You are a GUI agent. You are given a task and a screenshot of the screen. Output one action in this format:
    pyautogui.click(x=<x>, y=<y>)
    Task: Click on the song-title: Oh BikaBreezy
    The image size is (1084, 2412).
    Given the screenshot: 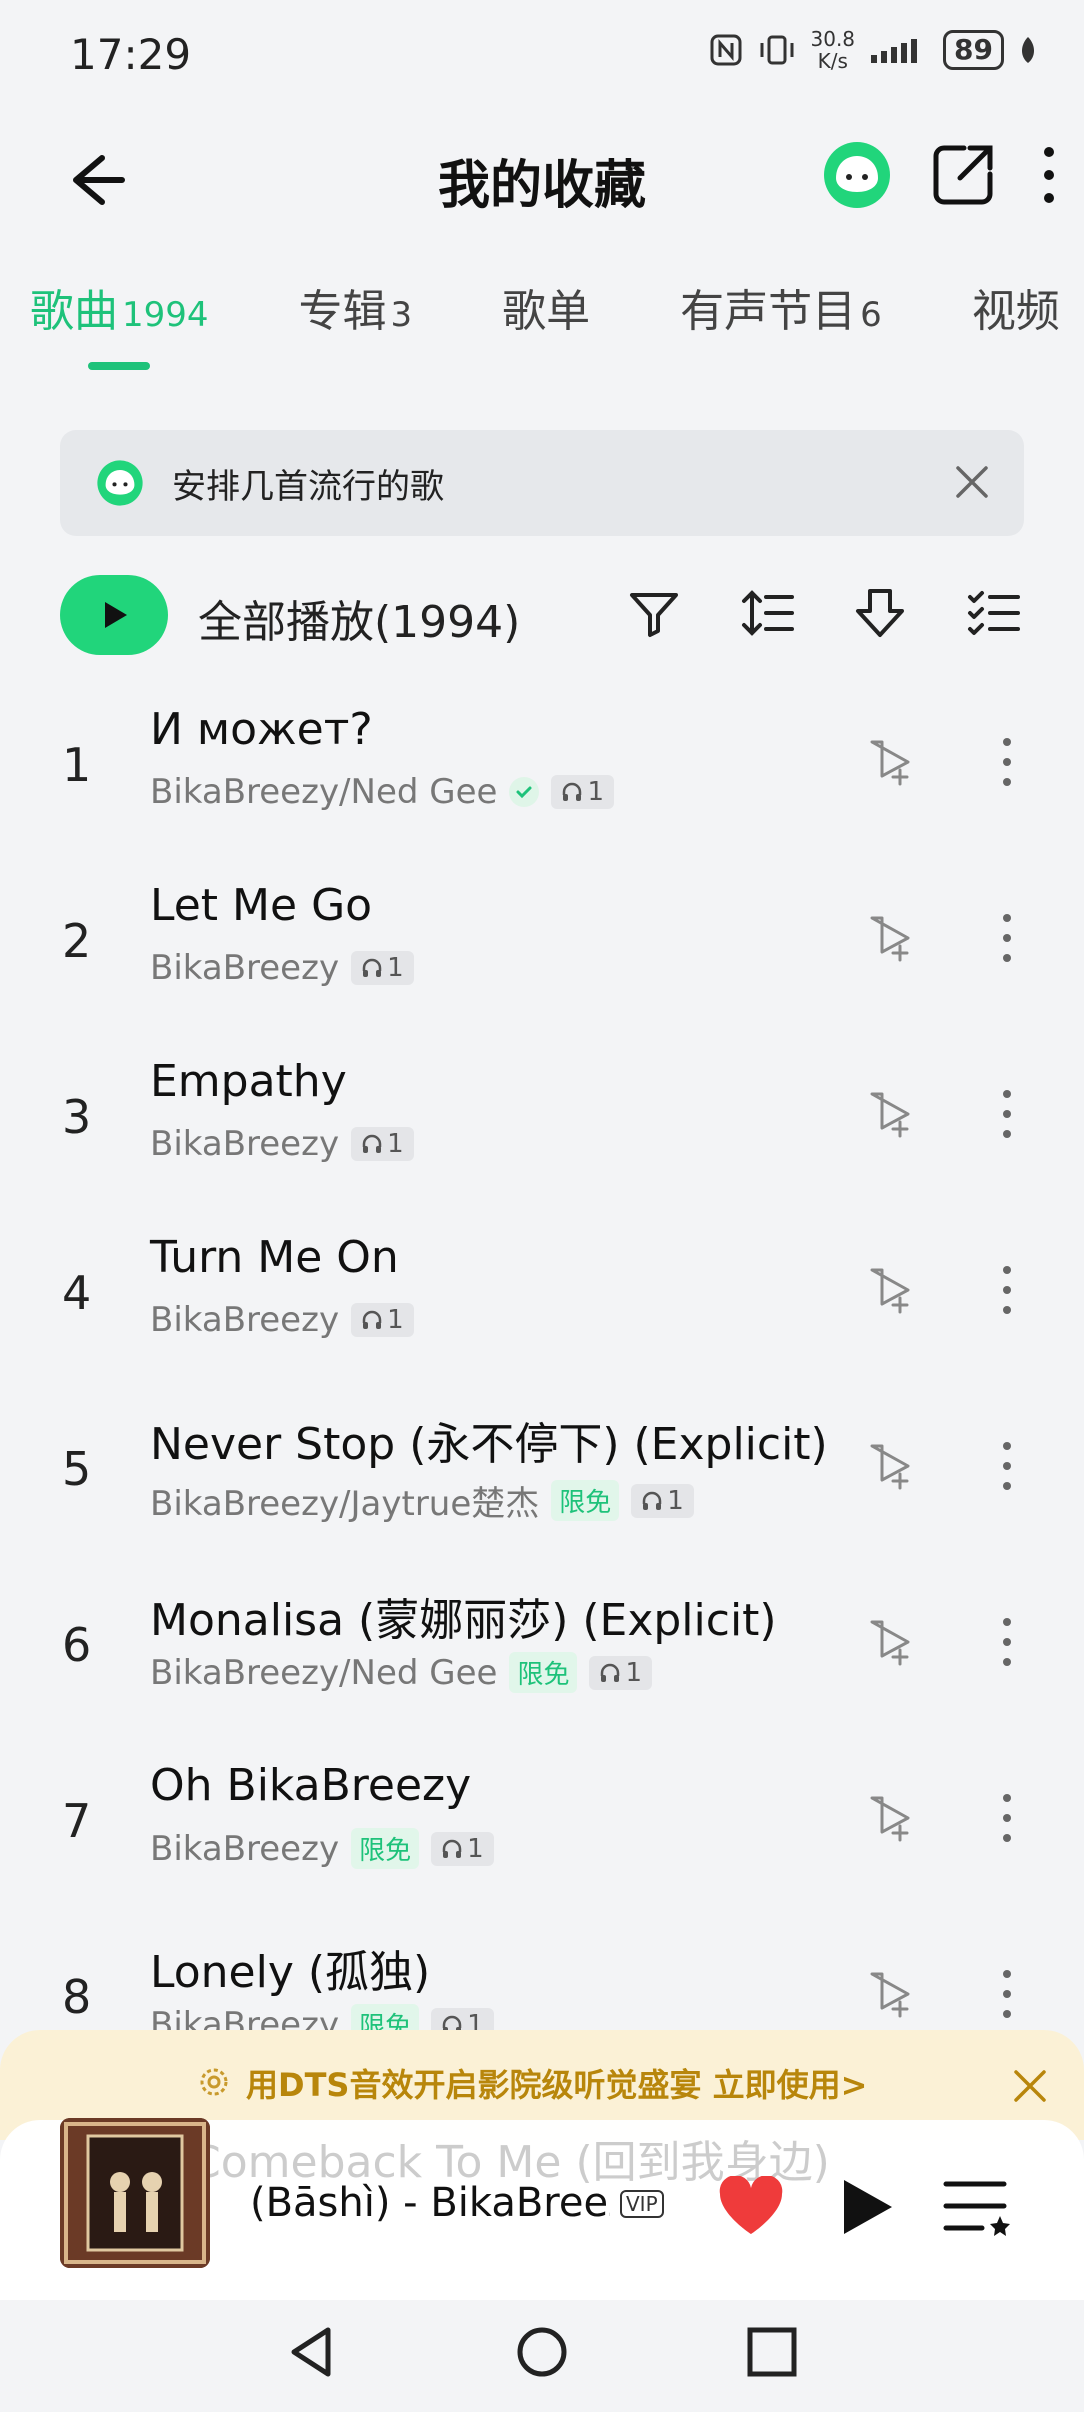 What is the action you would take?
    pyautogui.click(x=310, y=1785)
    